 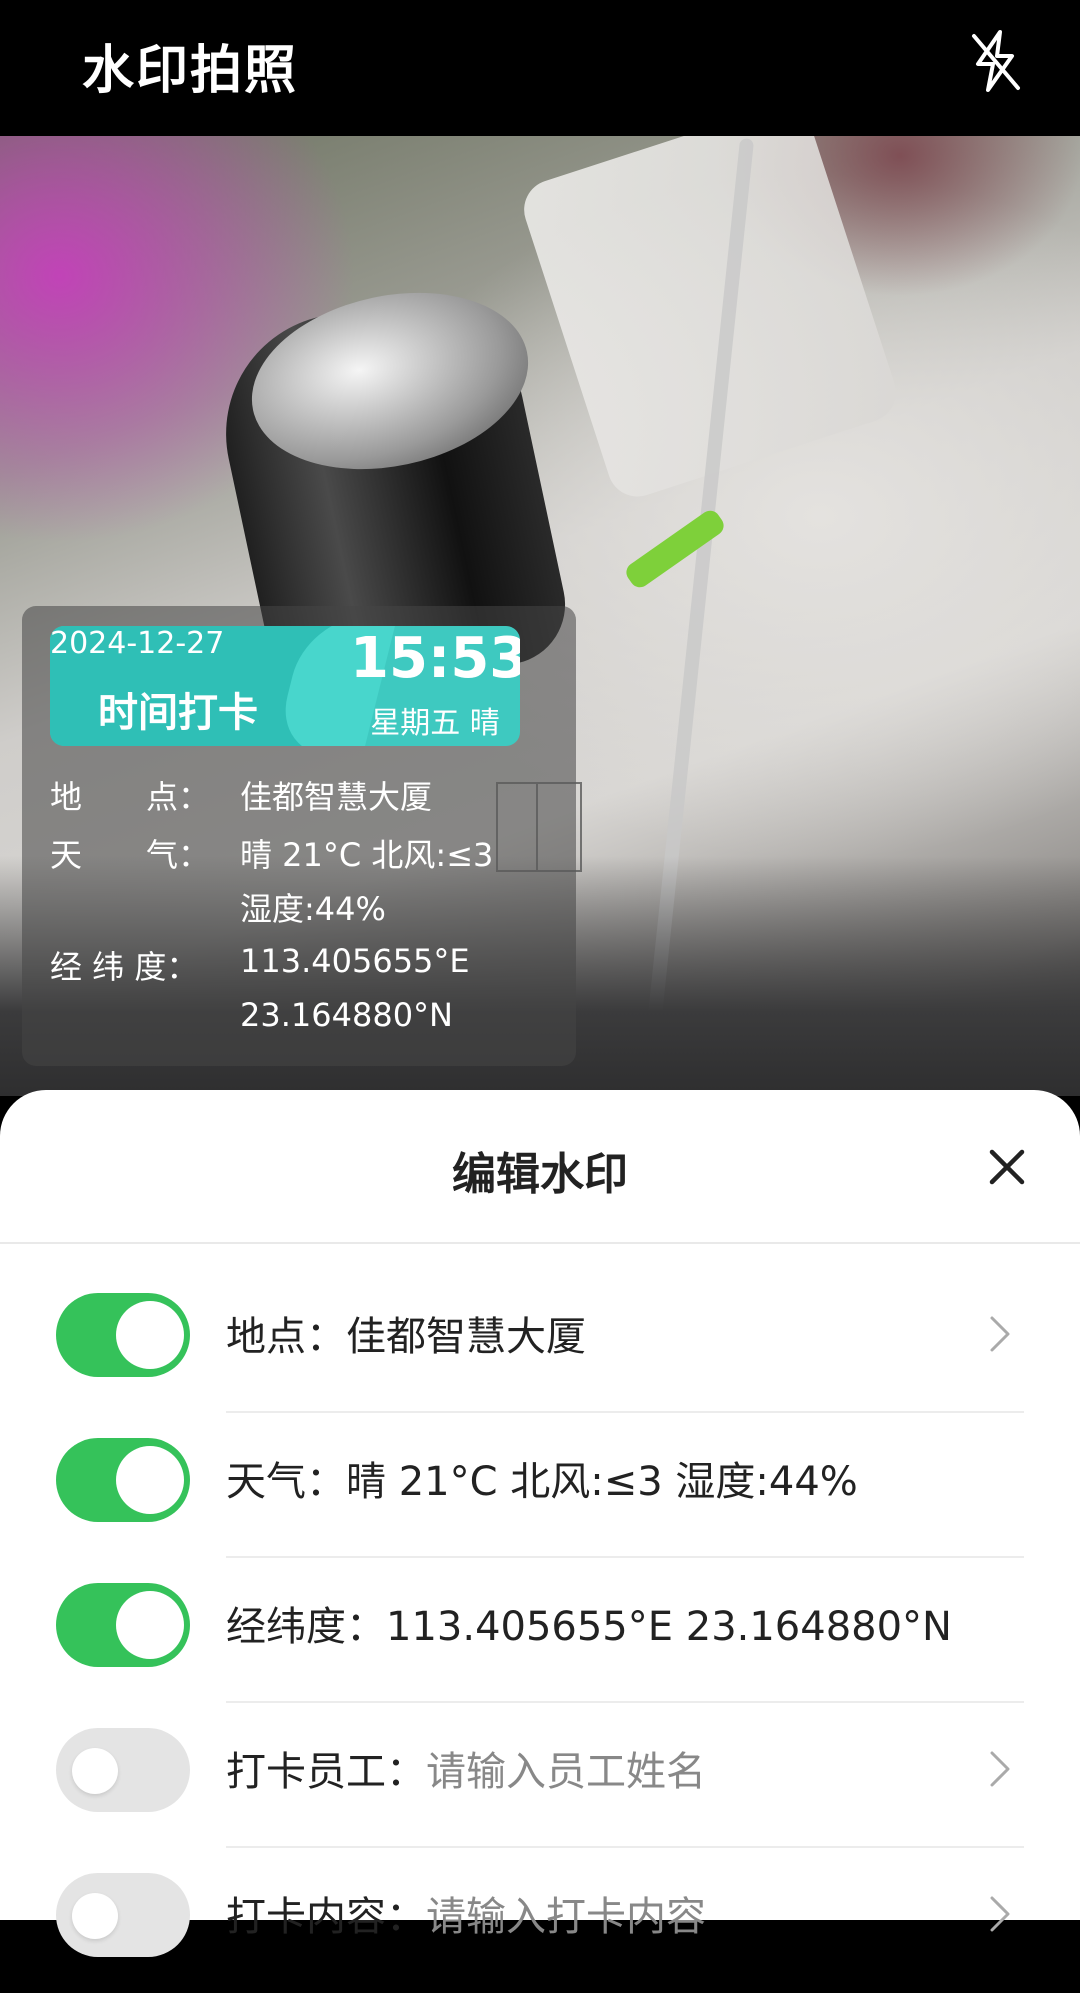 I want to click on setting-item-text: 地点：佳都智慧大厦, so click(x=406, y=1333).